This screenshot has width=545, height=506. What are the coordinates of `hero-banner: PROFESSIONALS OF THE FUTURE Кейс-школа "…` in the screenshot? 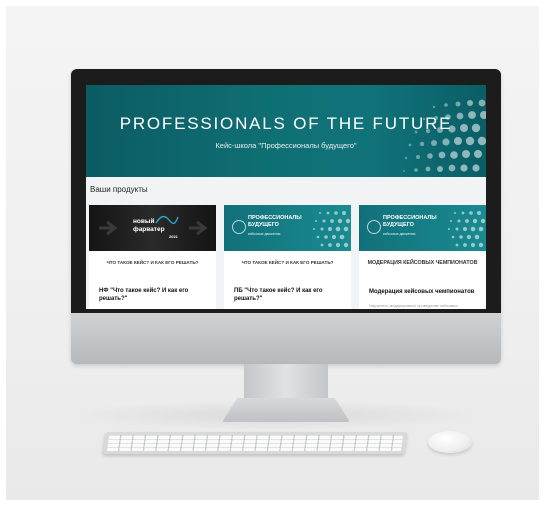 It's located at (286, 131).